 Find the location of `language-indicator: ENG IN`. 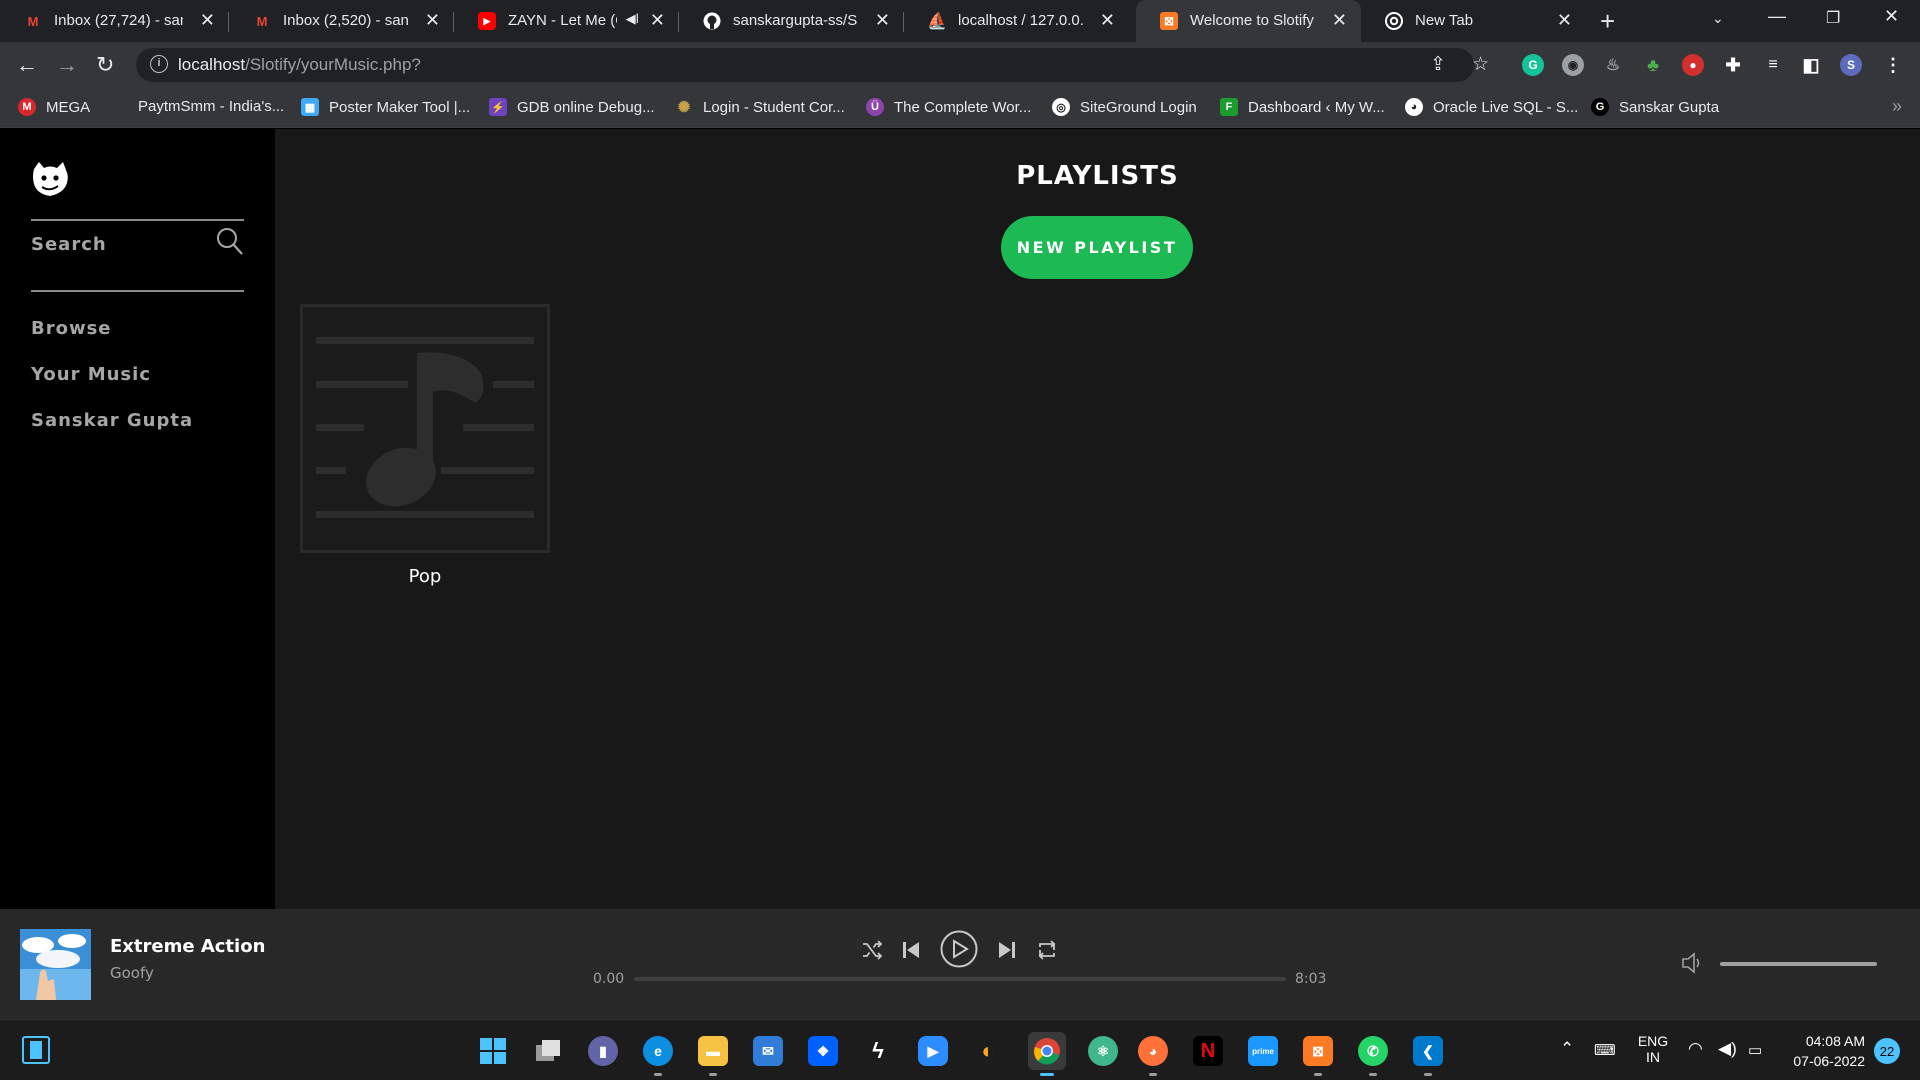

language-indicator: ENG IN is located at coordinates (1653, 1049).